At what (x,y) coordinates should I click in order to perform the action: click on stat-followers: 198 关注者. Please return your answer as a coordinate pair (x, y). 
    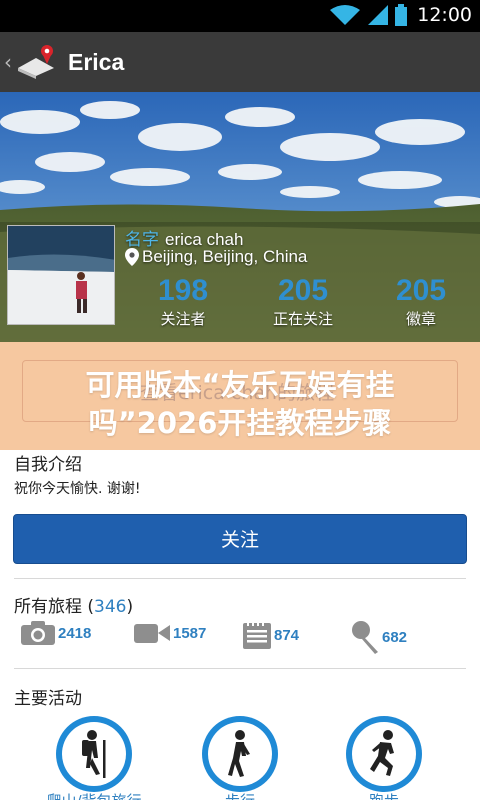
    Looking at the image, I should click on (183, 300).